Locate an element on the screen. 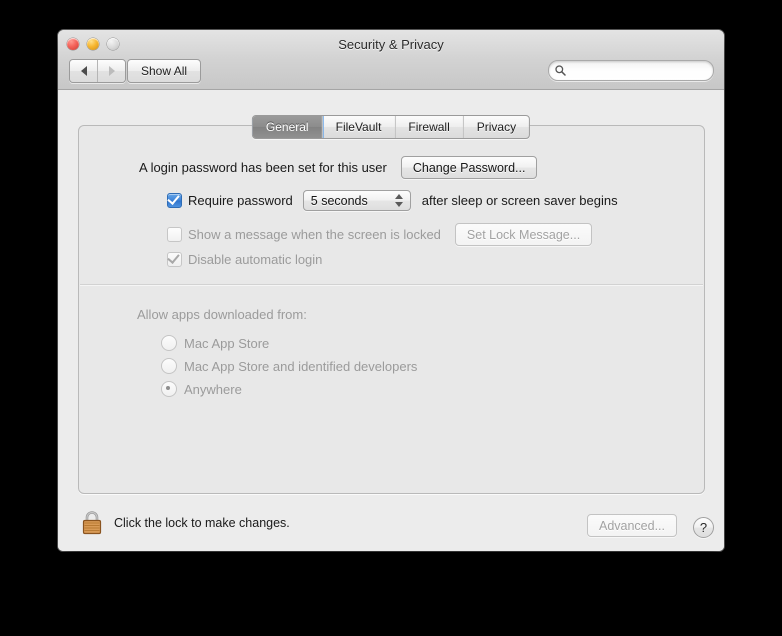 The image size is (782, 636). disable-auto-login-checkbox is located at coordinates (174, 259).